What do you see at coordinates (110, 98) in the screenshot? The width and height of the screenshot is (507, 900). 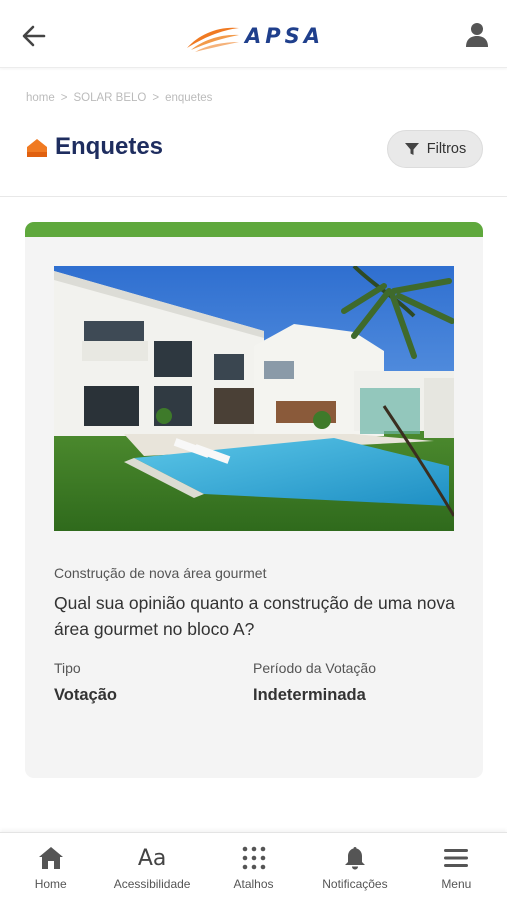 I see `breadcrumb-condo: SOLAR BELO` at bounding box center [110, 98].